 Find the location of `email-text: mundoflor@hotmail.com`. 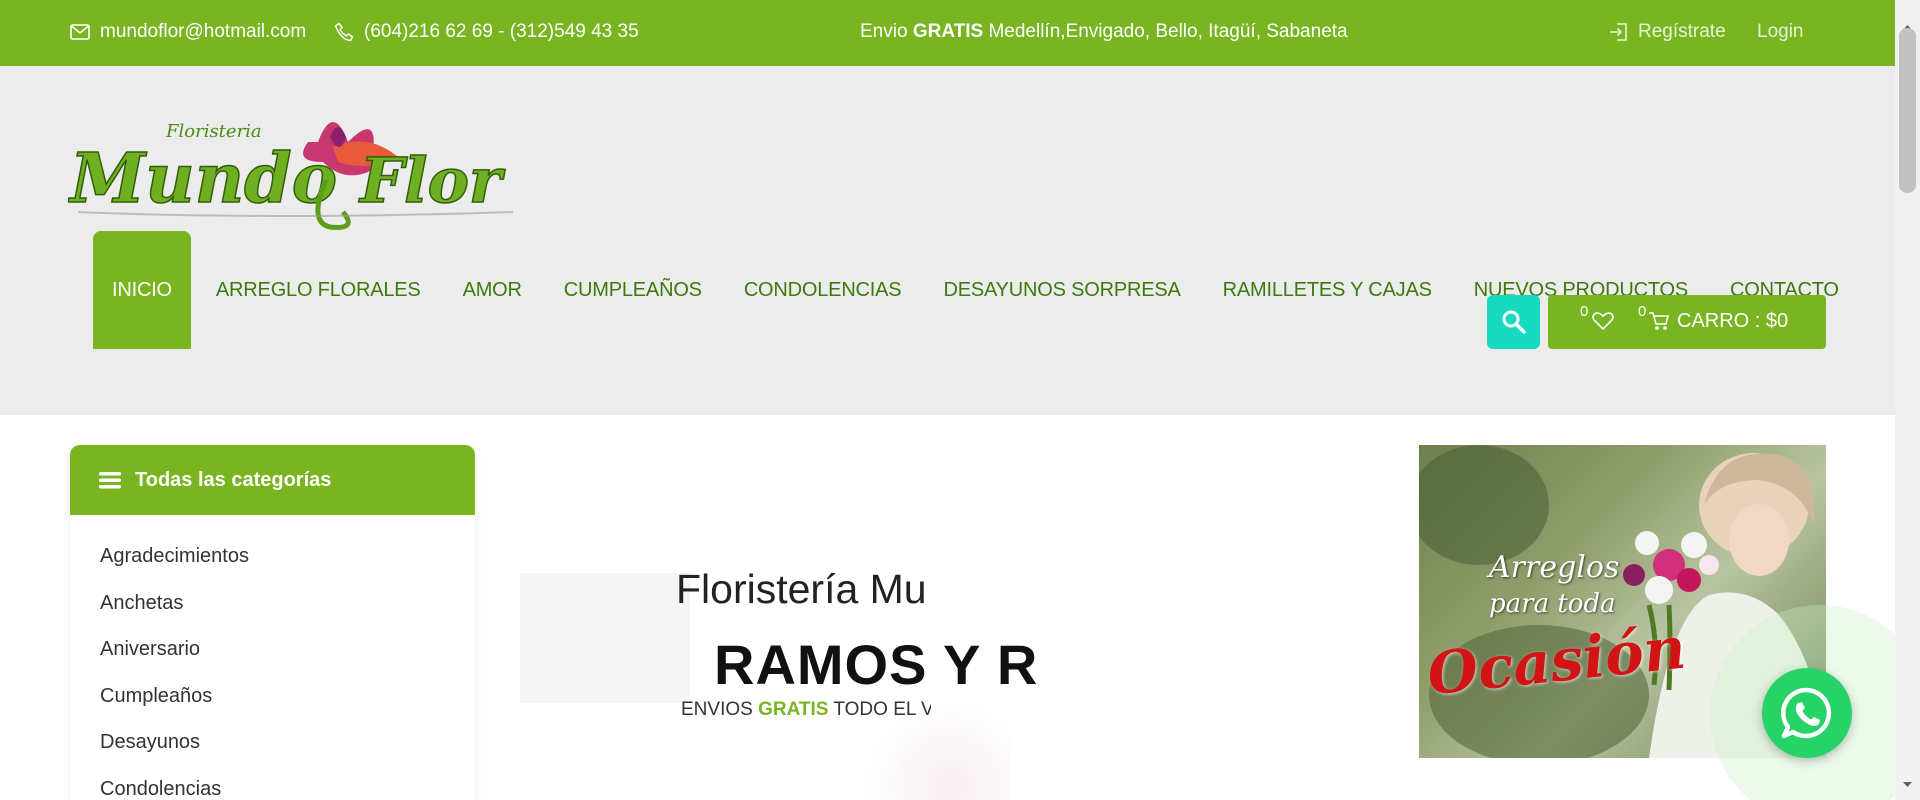

email-text: mundoflor@hotmail.com is located at coordinates (203, 31).